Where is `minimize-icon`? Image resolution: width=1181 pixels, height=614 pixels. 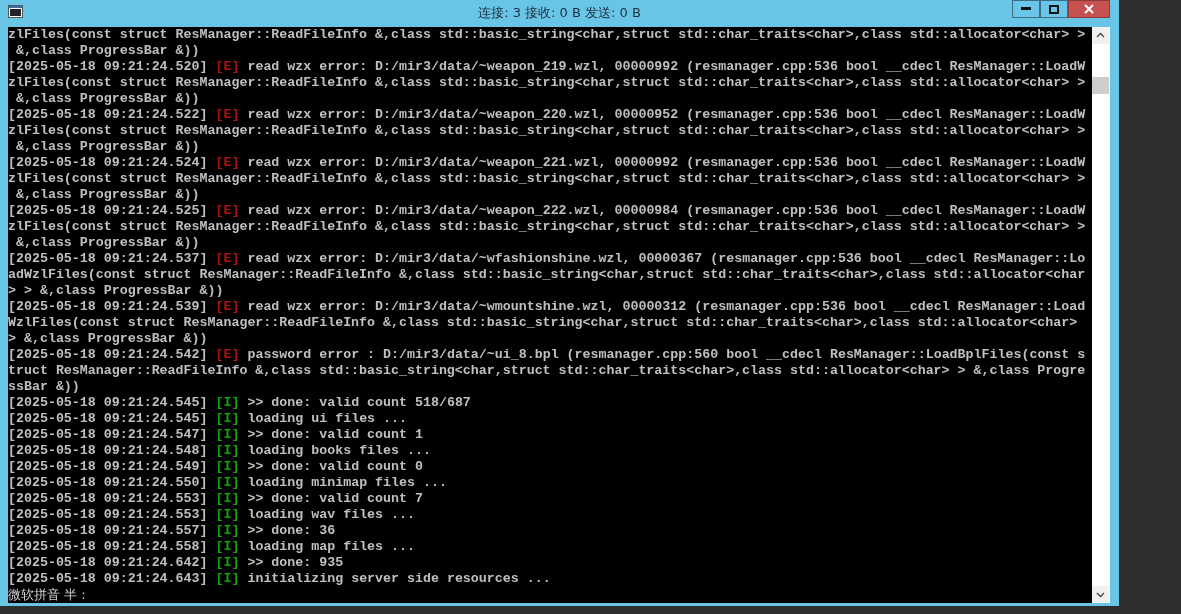
minimize-icon is located at coordinates (1026, 9).